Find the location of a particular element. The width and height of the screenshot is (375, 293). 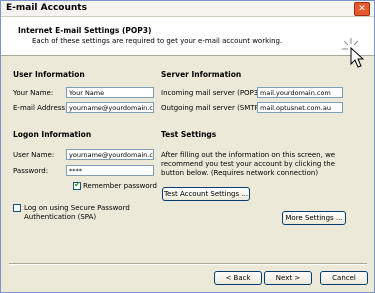

close-button: ✕ is located at coordinates (362, 9).